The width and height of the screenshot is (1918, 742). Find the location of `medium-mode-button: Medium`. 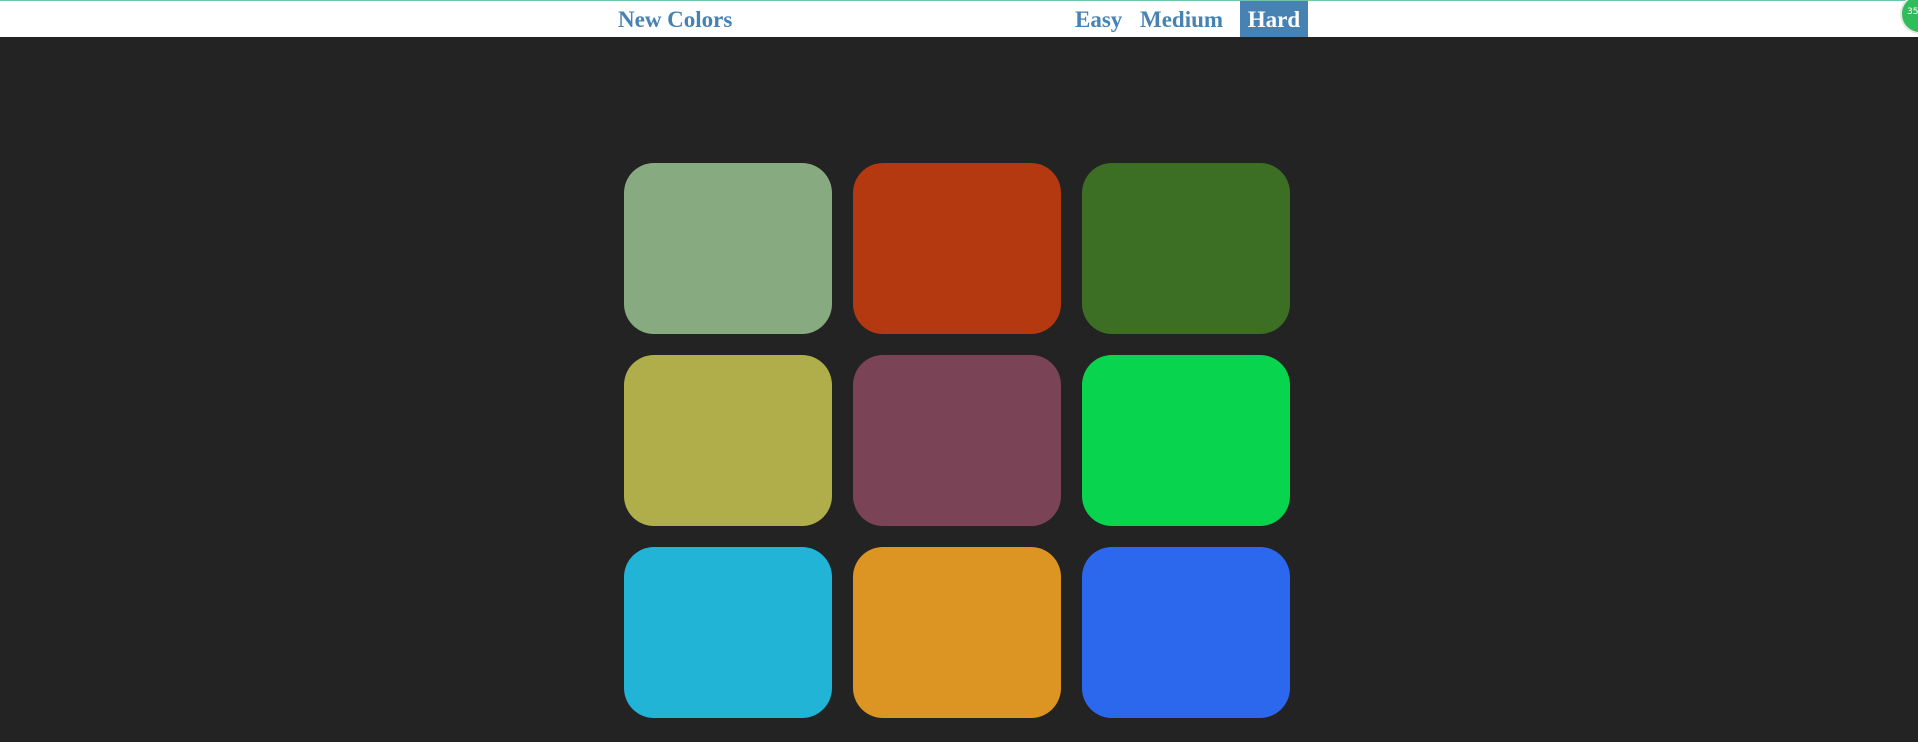

medium-mode-button: Medium is located at coordinates (1181, 19).